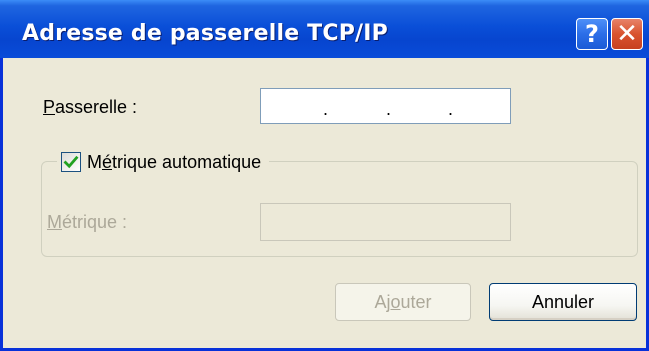 The height and width of the screenshot is (351, 649). What do you see at coordinates (174, 161) in the screenshot?
I see `auto-metric-label: Métrique automatique` at bounding box center [174, 161].